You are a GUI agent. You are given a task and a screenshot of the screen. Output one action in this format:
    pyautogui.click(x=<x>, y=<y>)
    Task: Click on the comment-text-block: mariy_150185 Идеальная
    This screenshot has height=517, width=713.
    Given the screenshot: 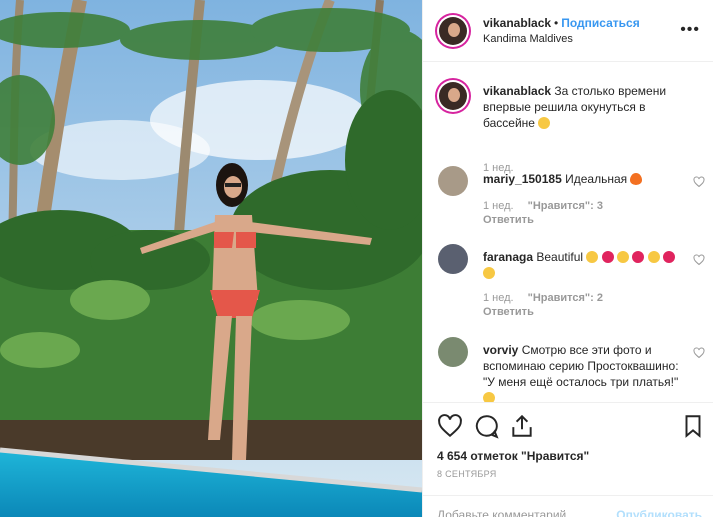 What is the action you would take?
    pyautogui.click(x=583, y=179)
    